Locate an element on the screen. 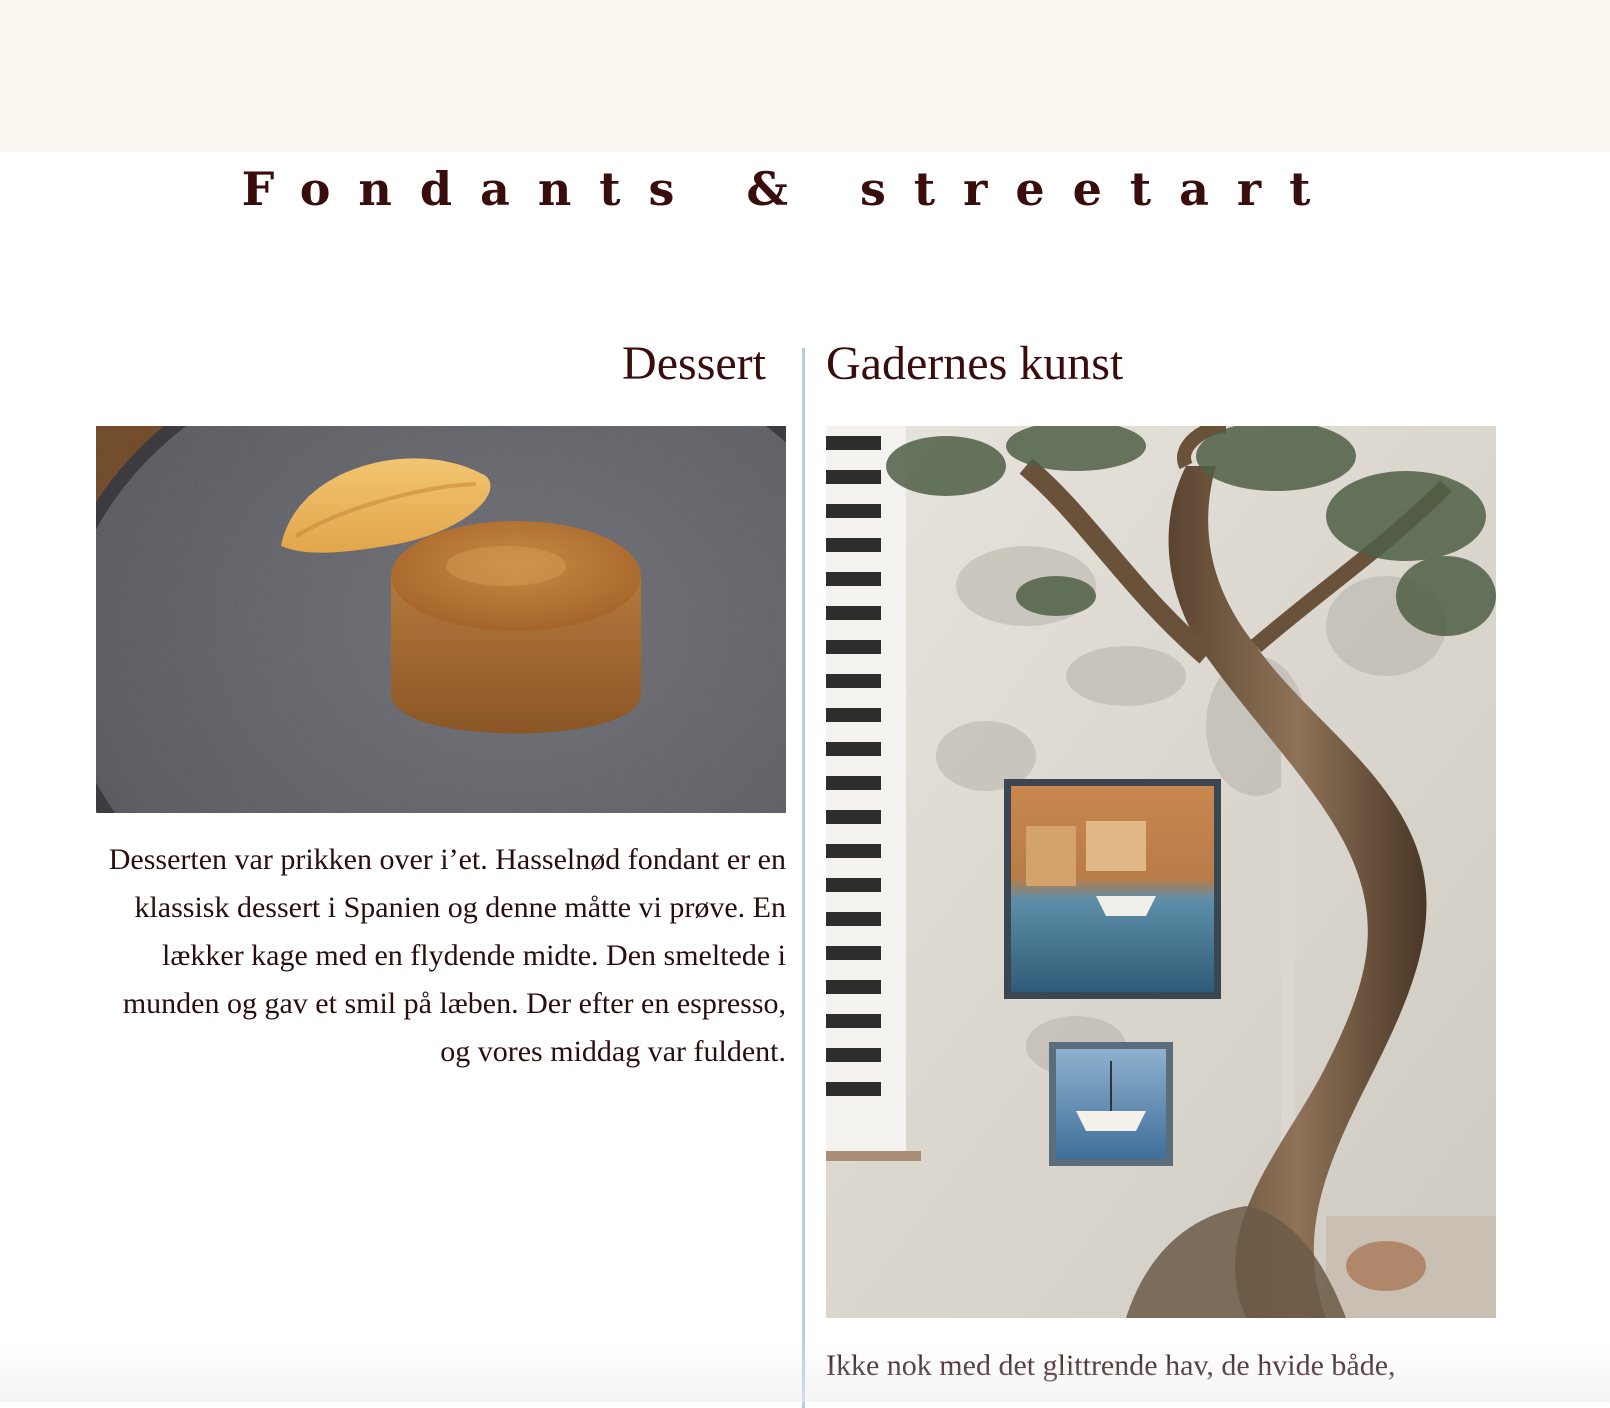 Image resolution: width=1610 pixels, height=1408 pixels. dessert-photo is located at coordinates (441, 619).